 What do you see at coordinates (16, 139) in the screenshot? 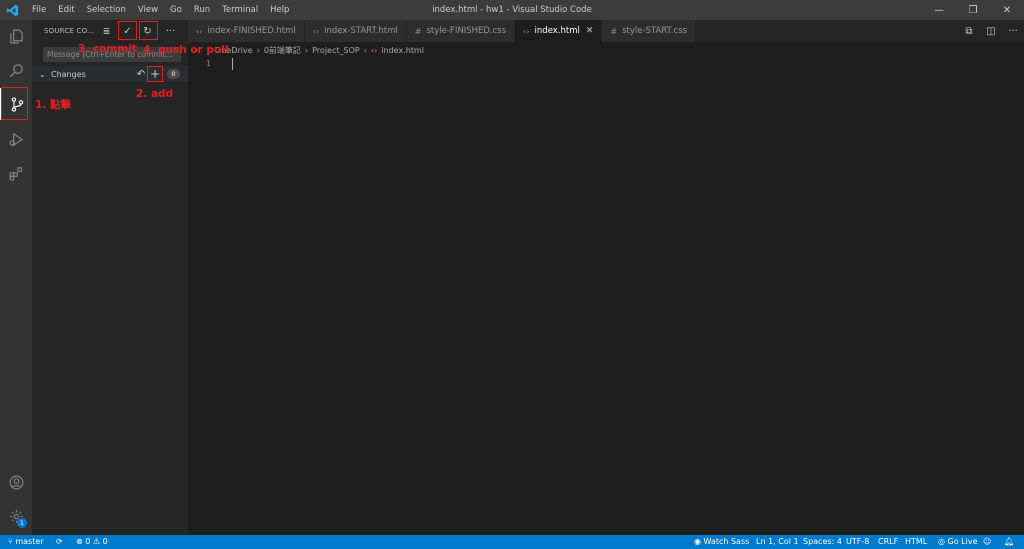
I see `run-debug-icon` at bounding box center [16, 139].